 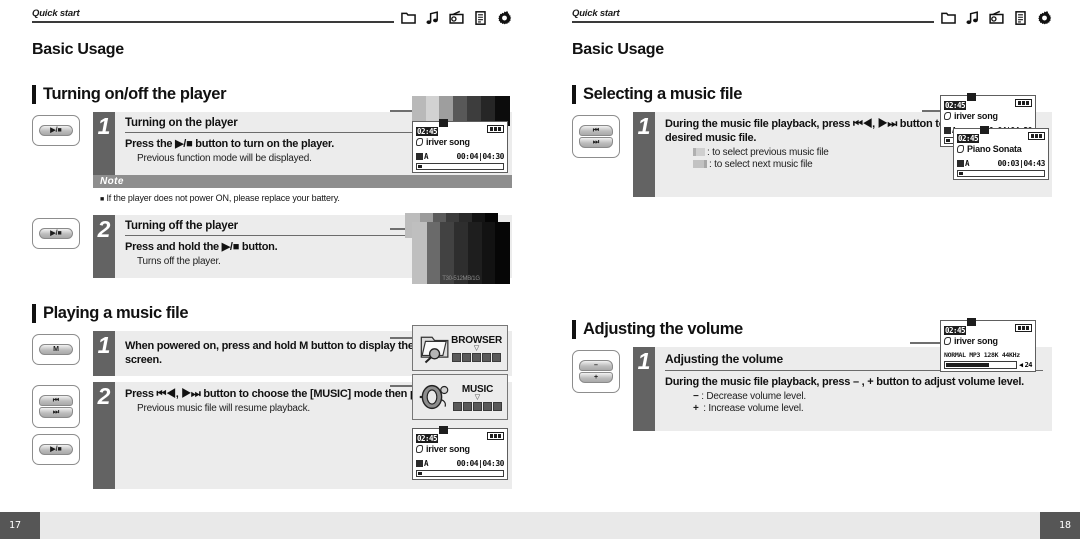 I want to click on sub-item-plus: + : Increase volume level., so click(x=868, y=409).